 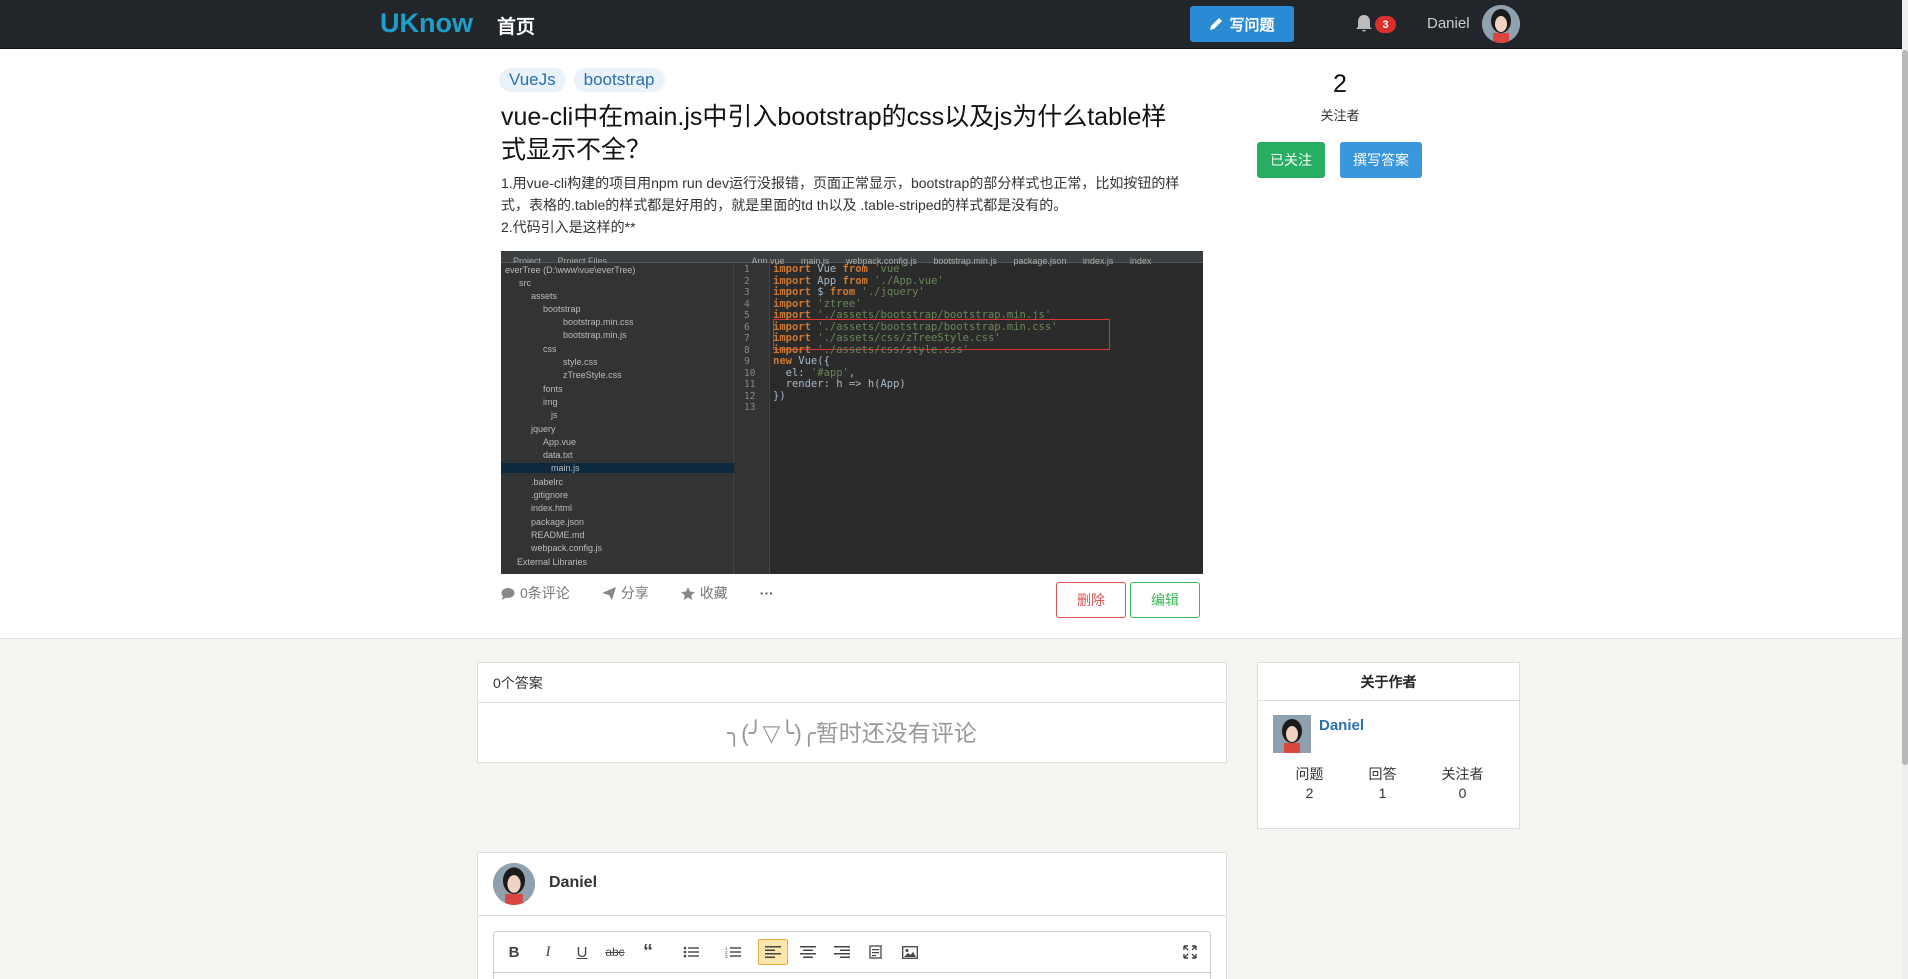 I want to click on tree-item: package.json, so click(x=558, y=522).